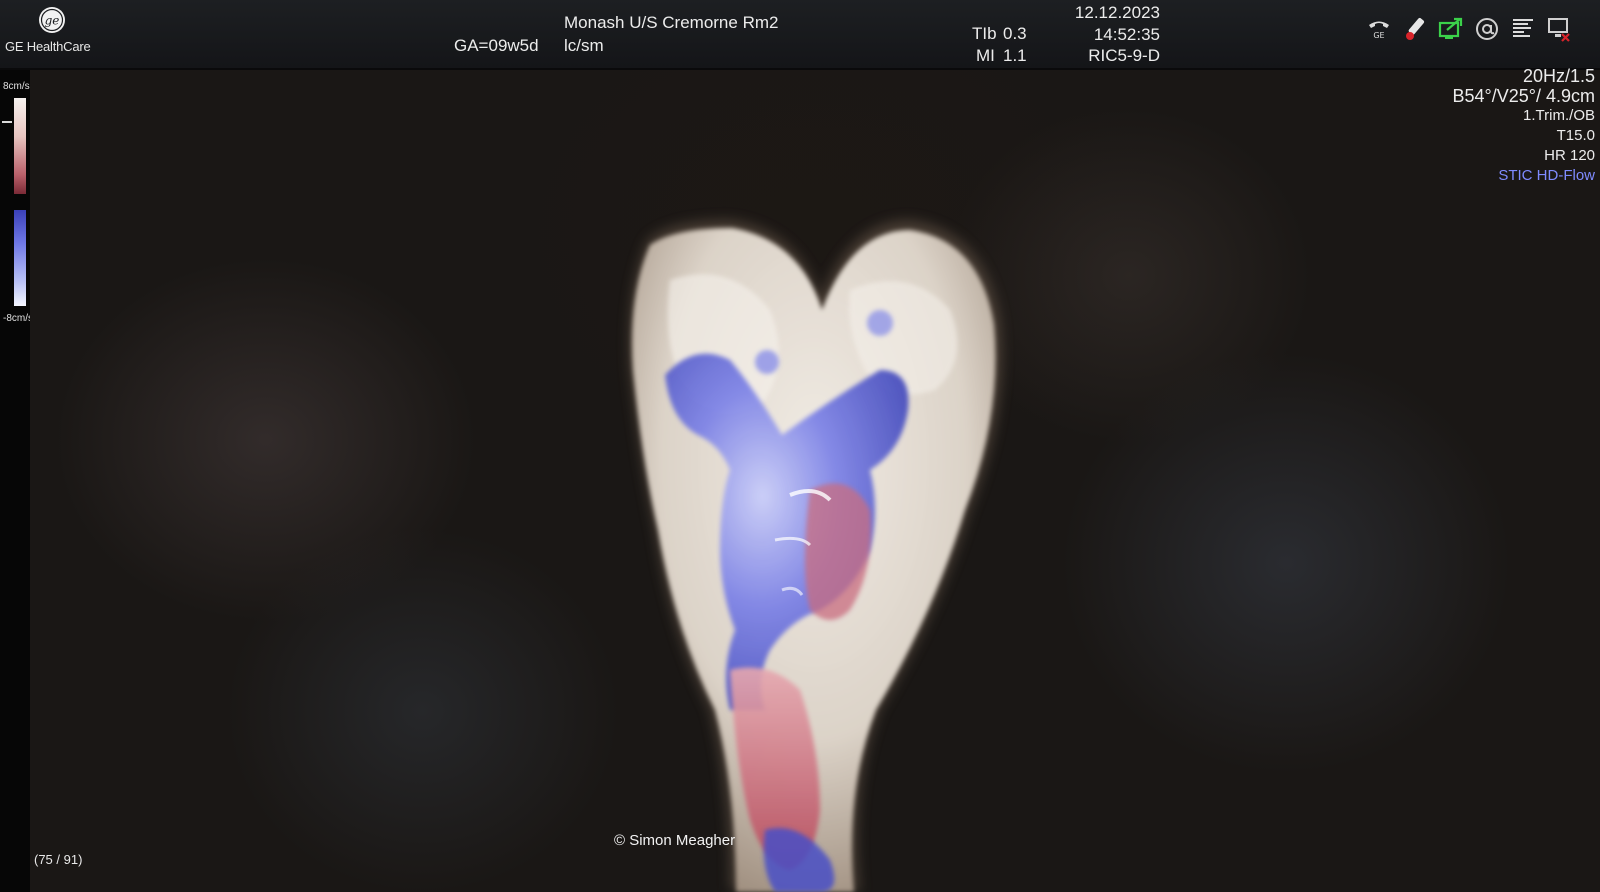 The height and width of the screenshot is (892, 1600). What do you see at coordinates (1523, 29) in the screenshot?
I see `report-icon` at bounding box center [1523, 29].